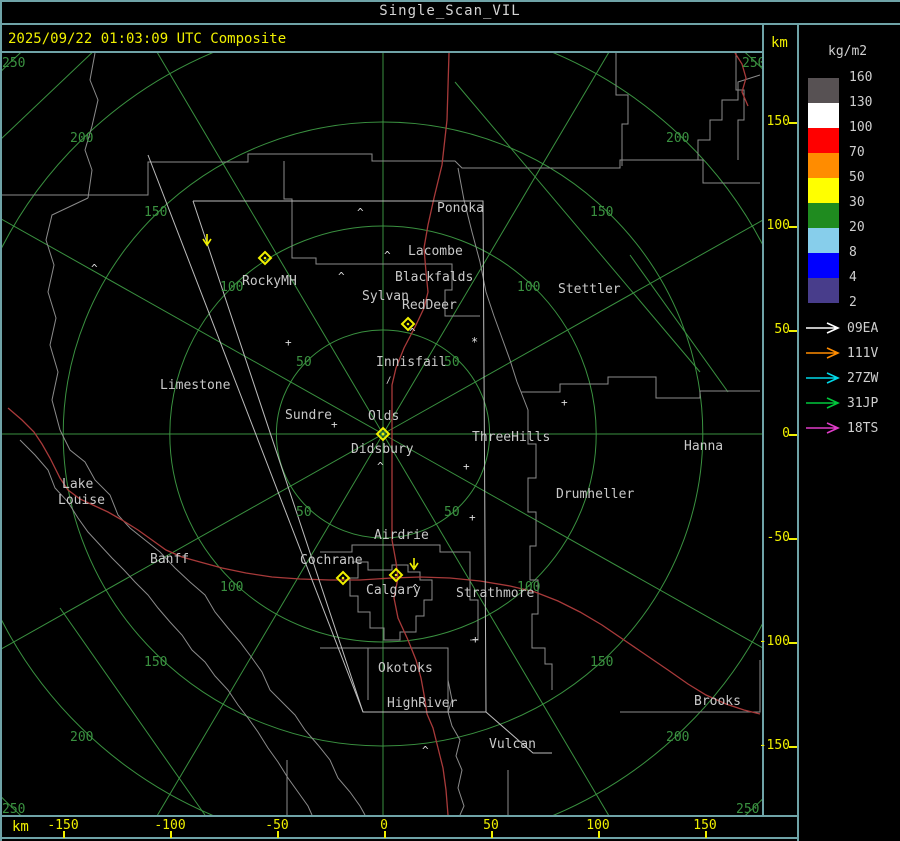 The image size is (900, 841). Describe the element at coordinates (195, 385) in the screenshot. I see `city-label: Limestone` at that location.